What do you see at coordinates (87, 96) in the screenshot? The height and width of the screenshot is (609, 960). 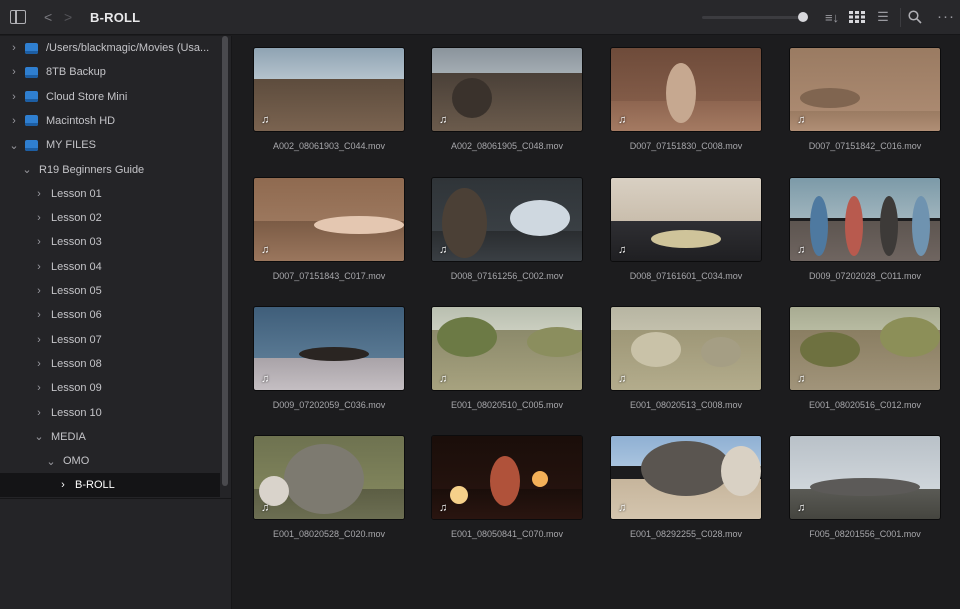 I see `sidebar-item-label: Cloud Store Mini` at bounding box center [87, 96].